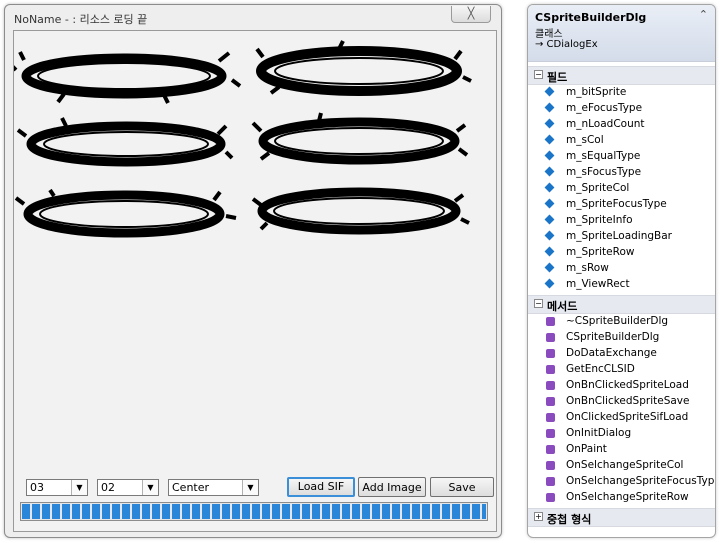  What do you see at coordinates (598, 188) in the screenshot?
I see `field-name: m_SpriteCol` at bounding box center [598, 188].